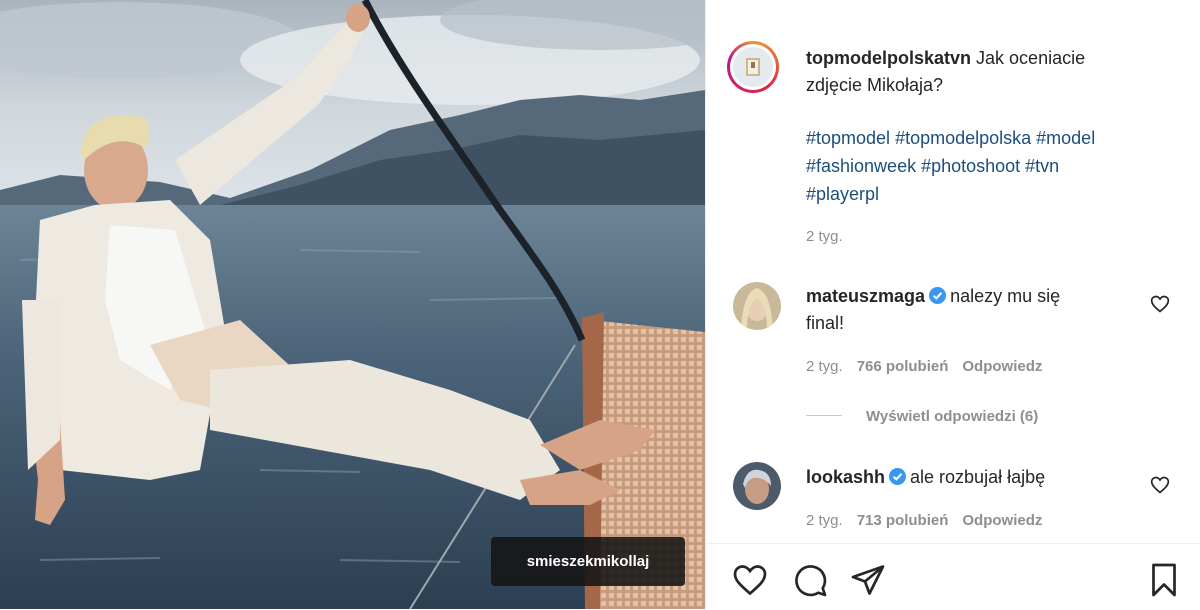  Describe the element at coordinates (750, 580) in the screenshot. I see `heart-icon` at that location.